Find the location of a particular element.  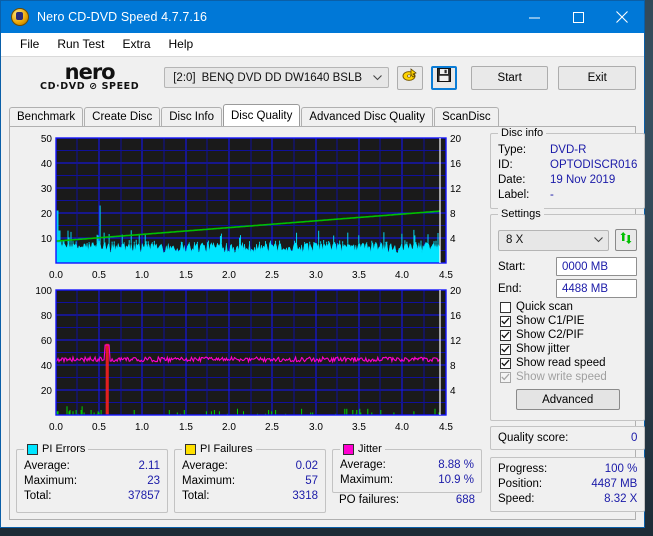

pi-errors-color-swatch is located at coordinates (32, 449).